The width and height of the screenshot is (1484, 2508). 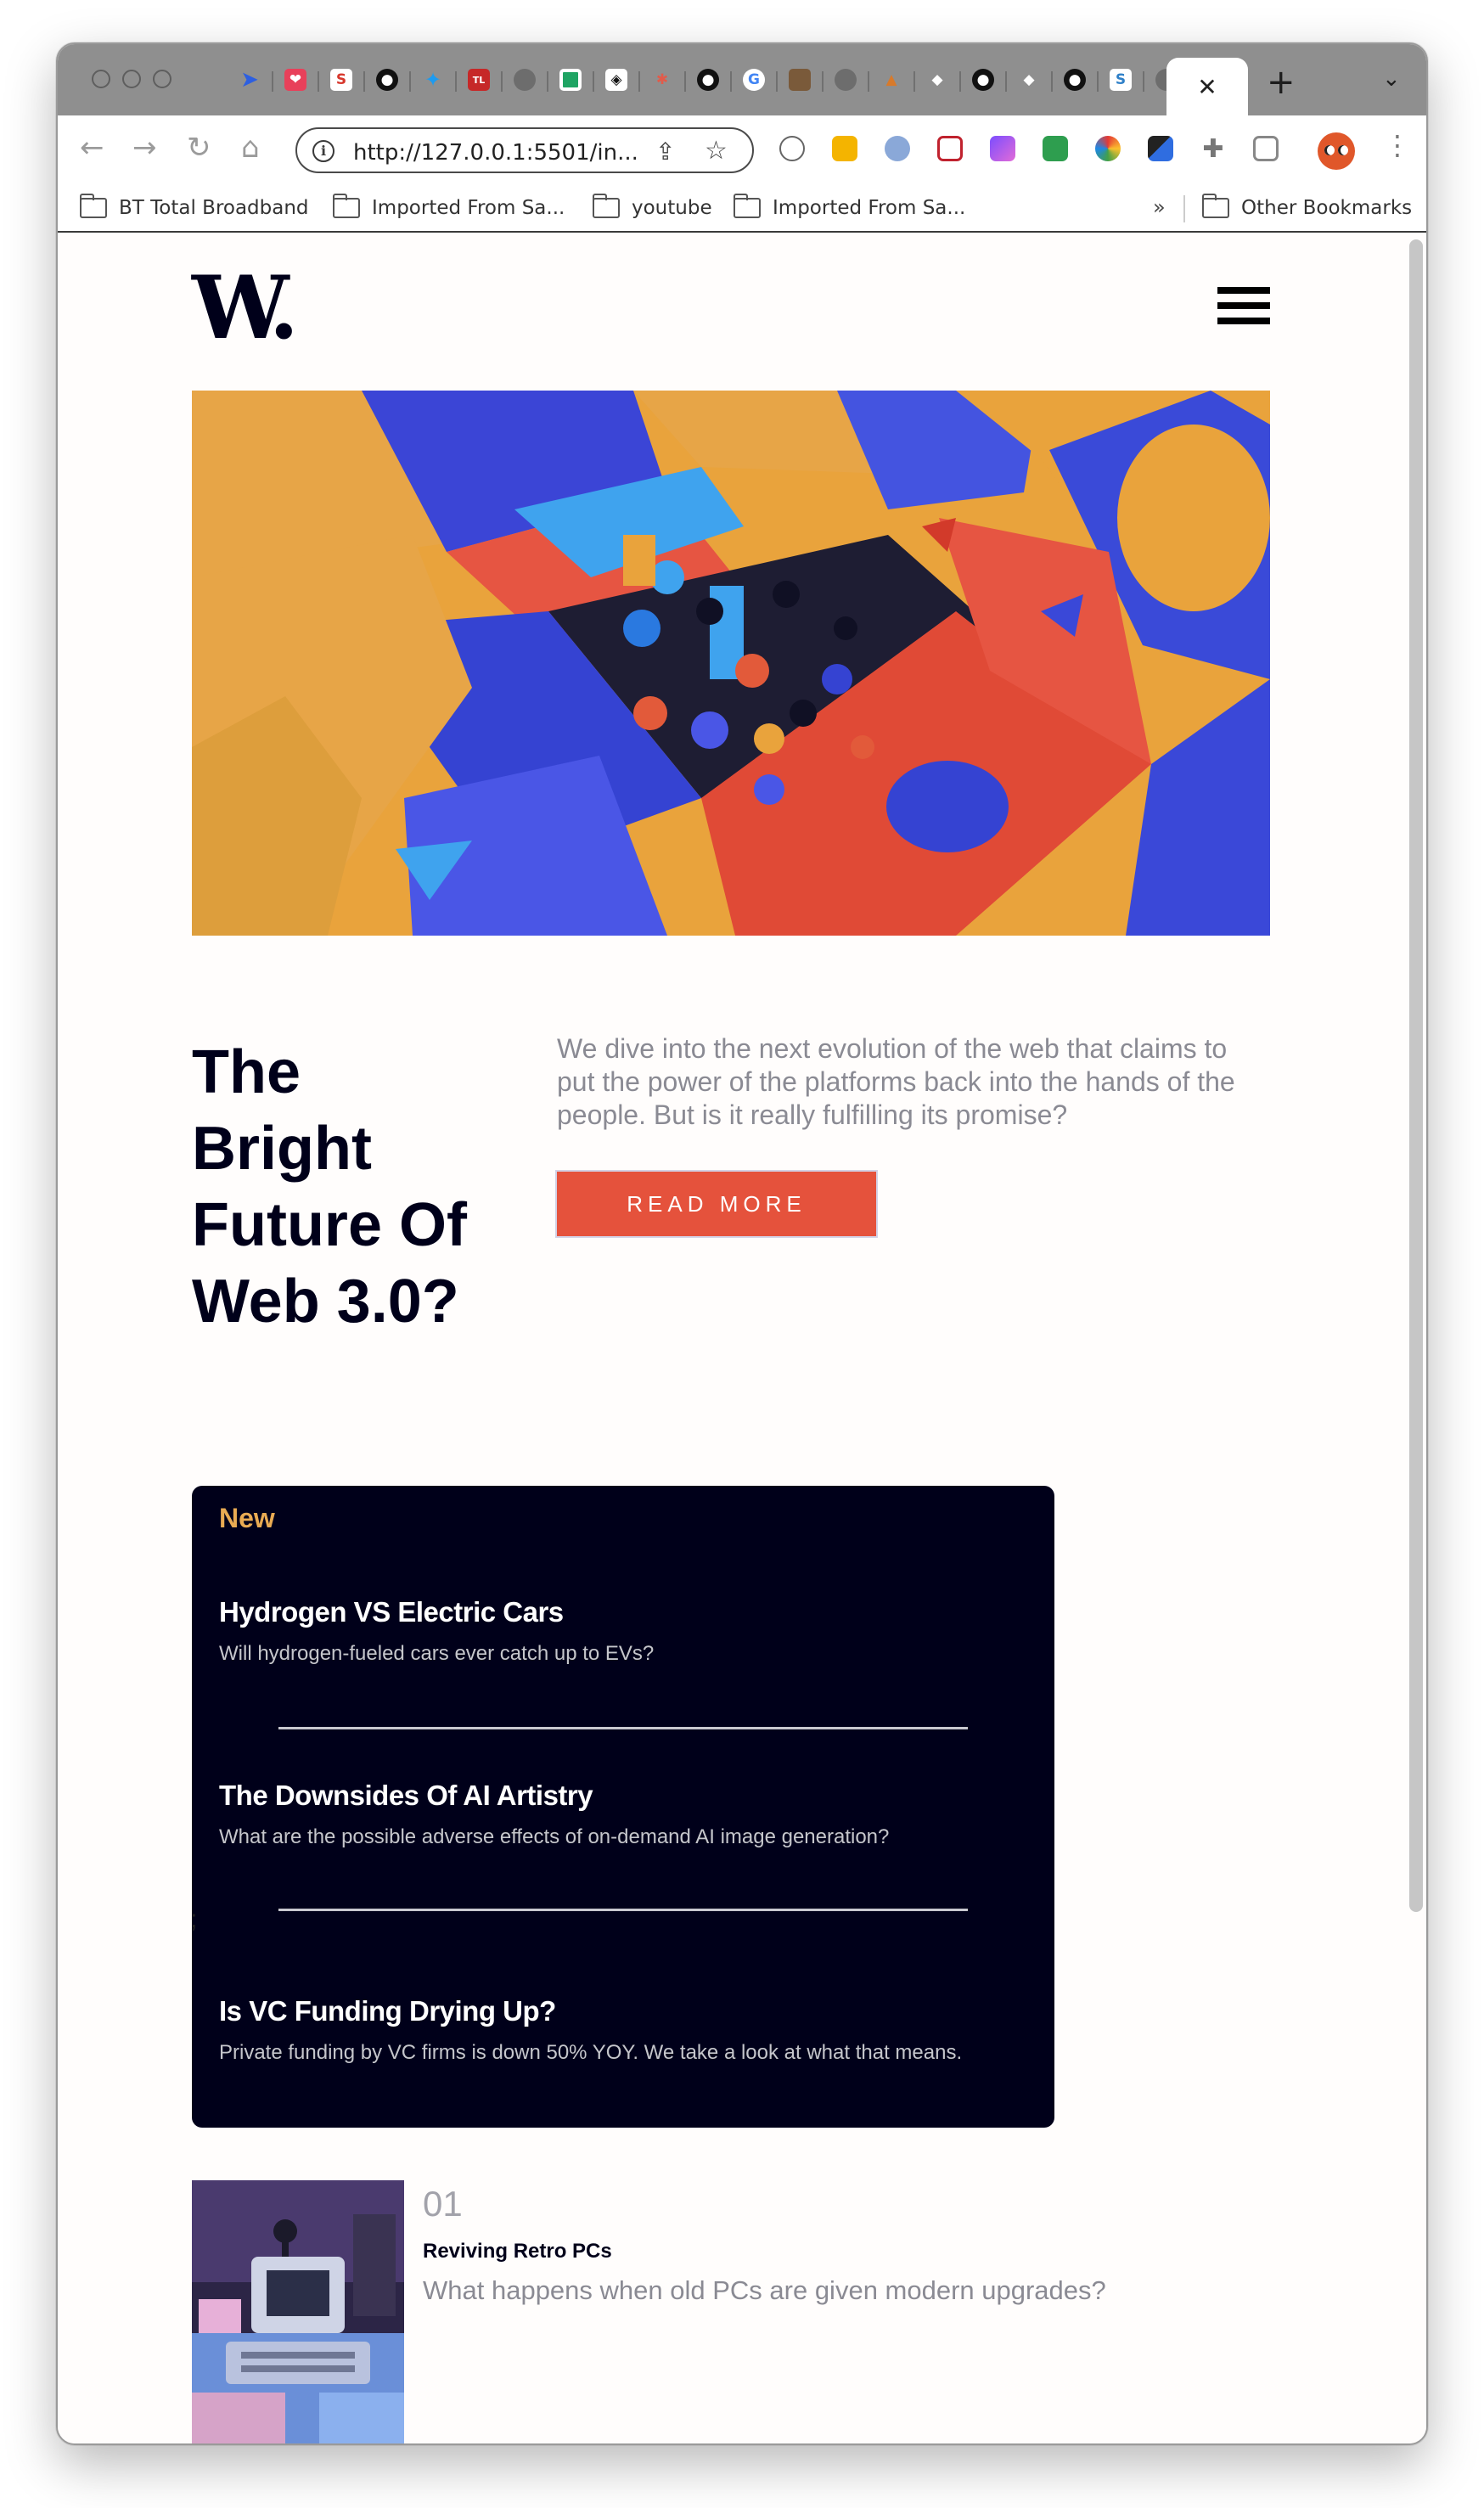 I want to click on tab-tl-icon: TL, so click(x=482, y=80).